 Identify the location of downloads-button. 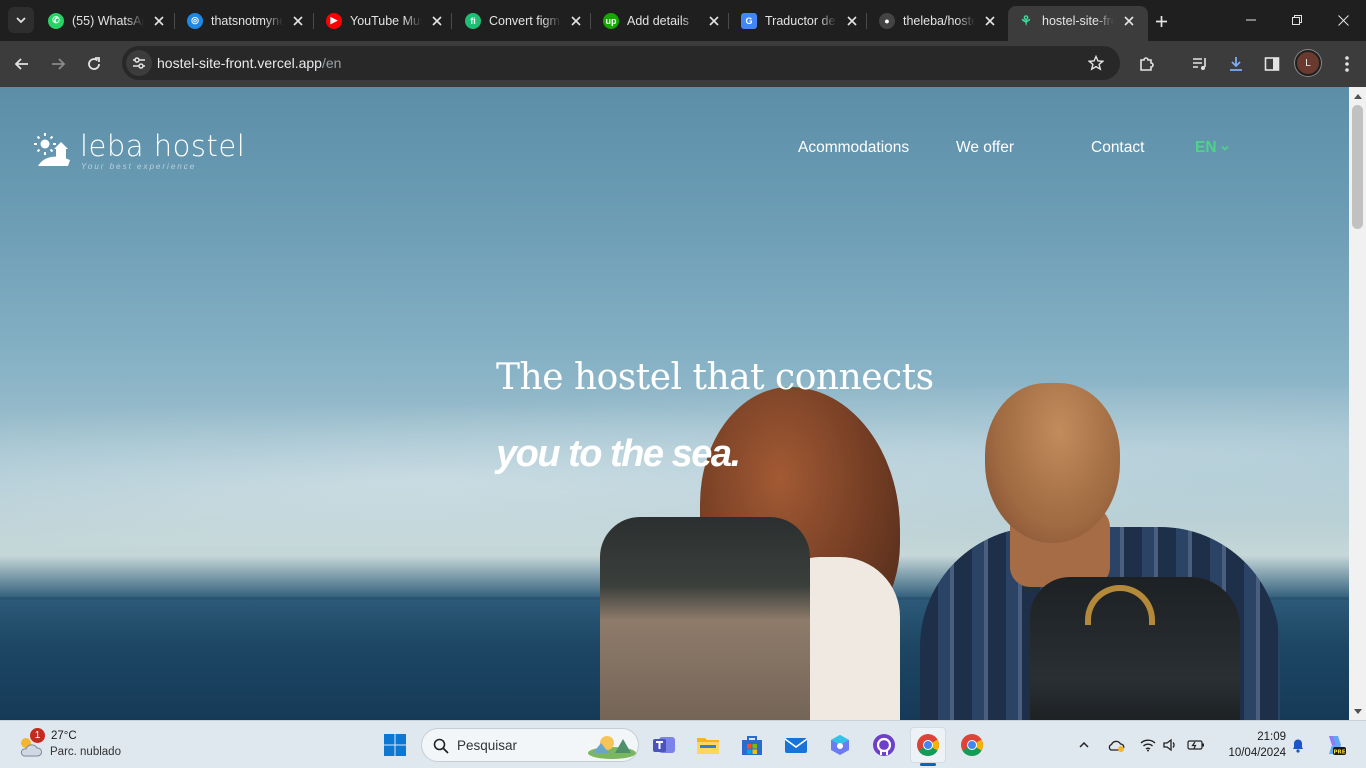
(1236, 64).